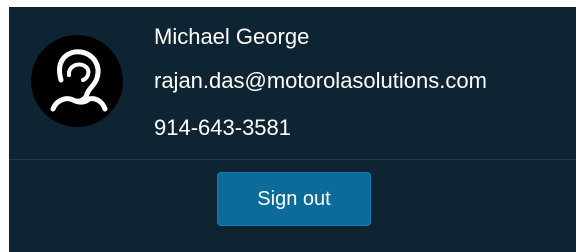 The width and height of the screenshot is (576, 252). What do you see at coordinates (223, 127) in the screenshot?
I see `user-phone: 914-643-3581` at bounding box center [223, 127].